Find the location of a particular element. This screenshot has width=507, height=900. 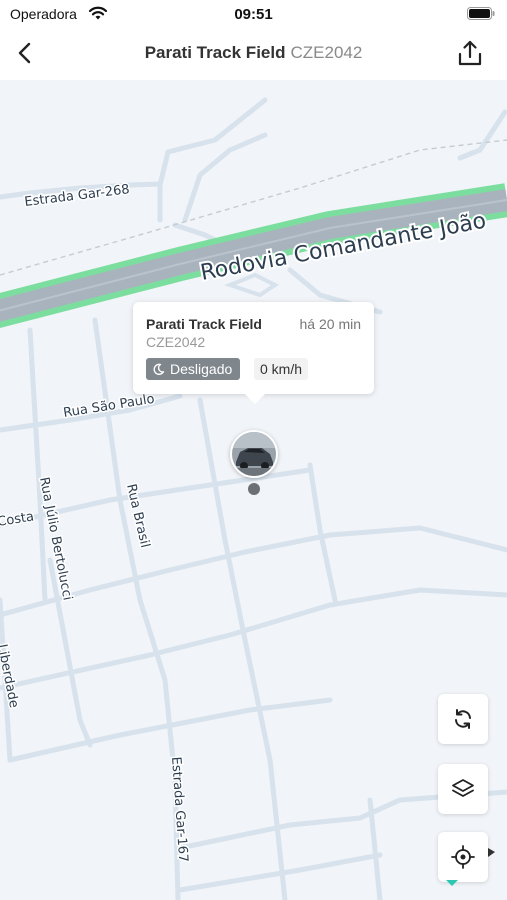

refresh-icon is located at coordinates (463, 719).